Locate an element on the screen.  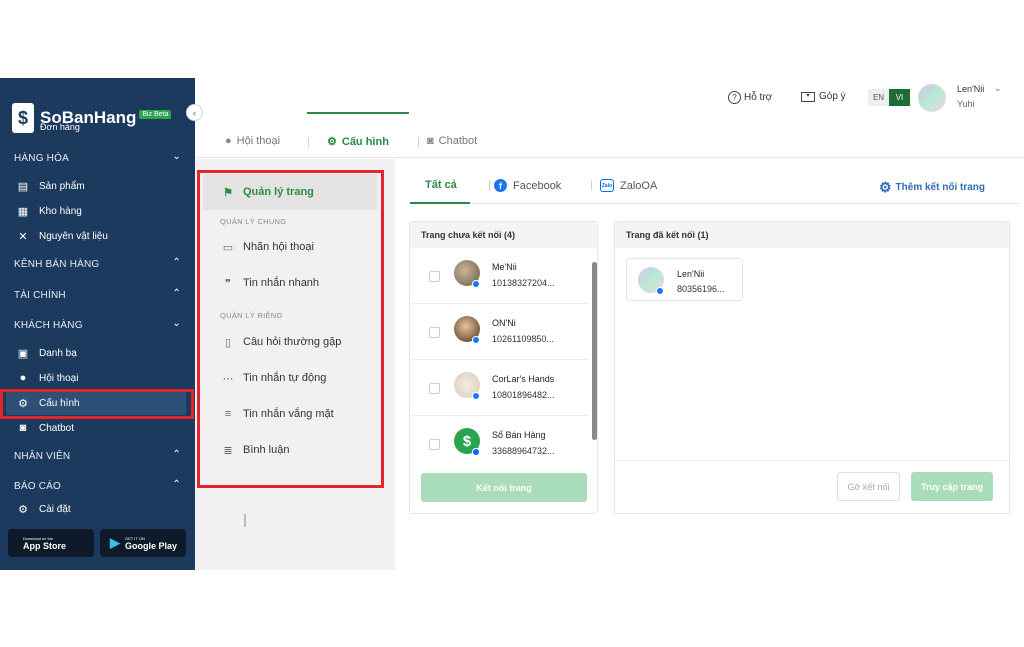
googleplay-button: ▶ GET IT ON Google Play is located at coordinates (143, 543).